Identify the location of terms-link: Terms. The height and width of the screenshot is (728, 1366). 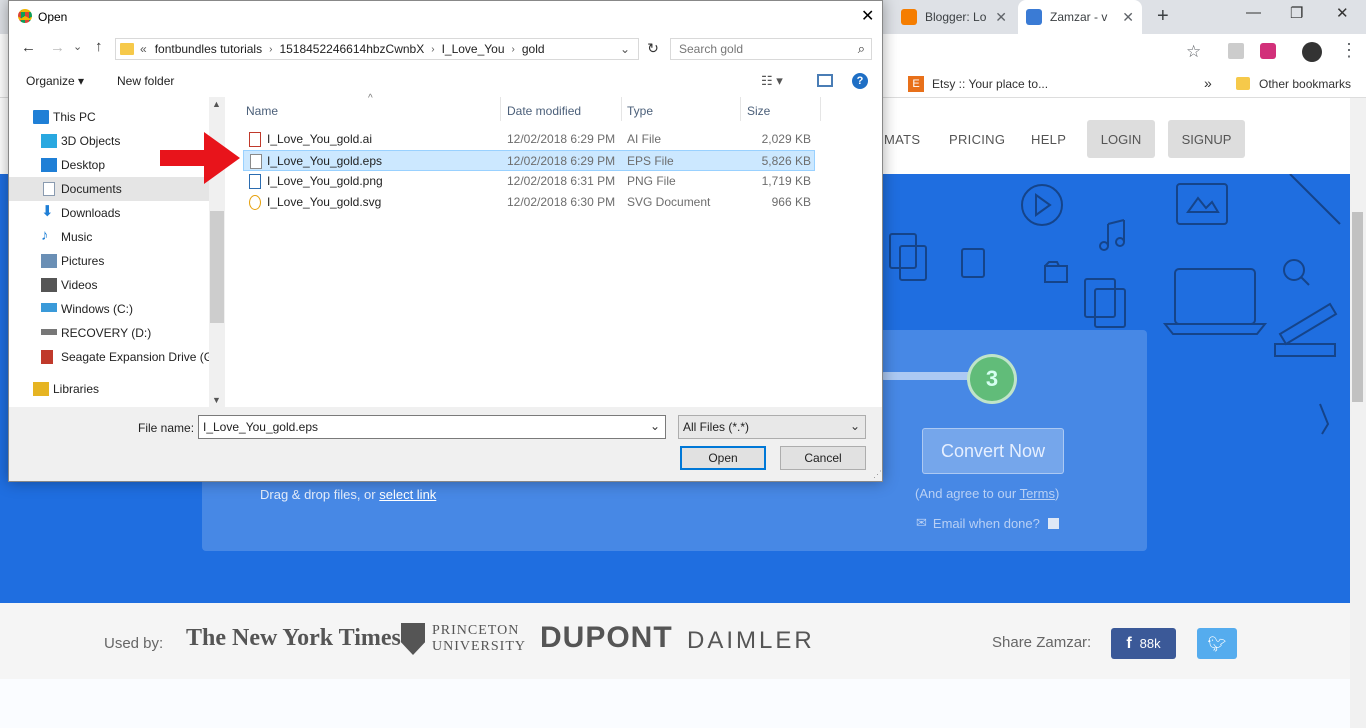
(1037, 493).